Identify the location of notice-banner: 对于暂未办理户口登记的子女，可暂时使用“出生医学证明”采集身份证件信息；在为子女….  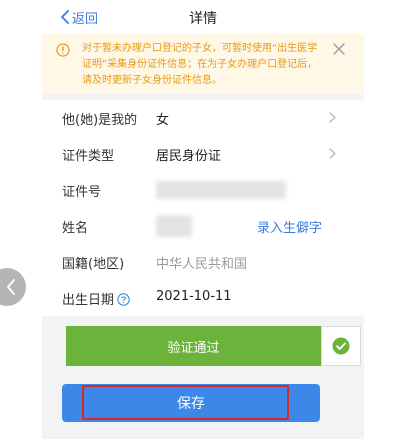
(203, 64).